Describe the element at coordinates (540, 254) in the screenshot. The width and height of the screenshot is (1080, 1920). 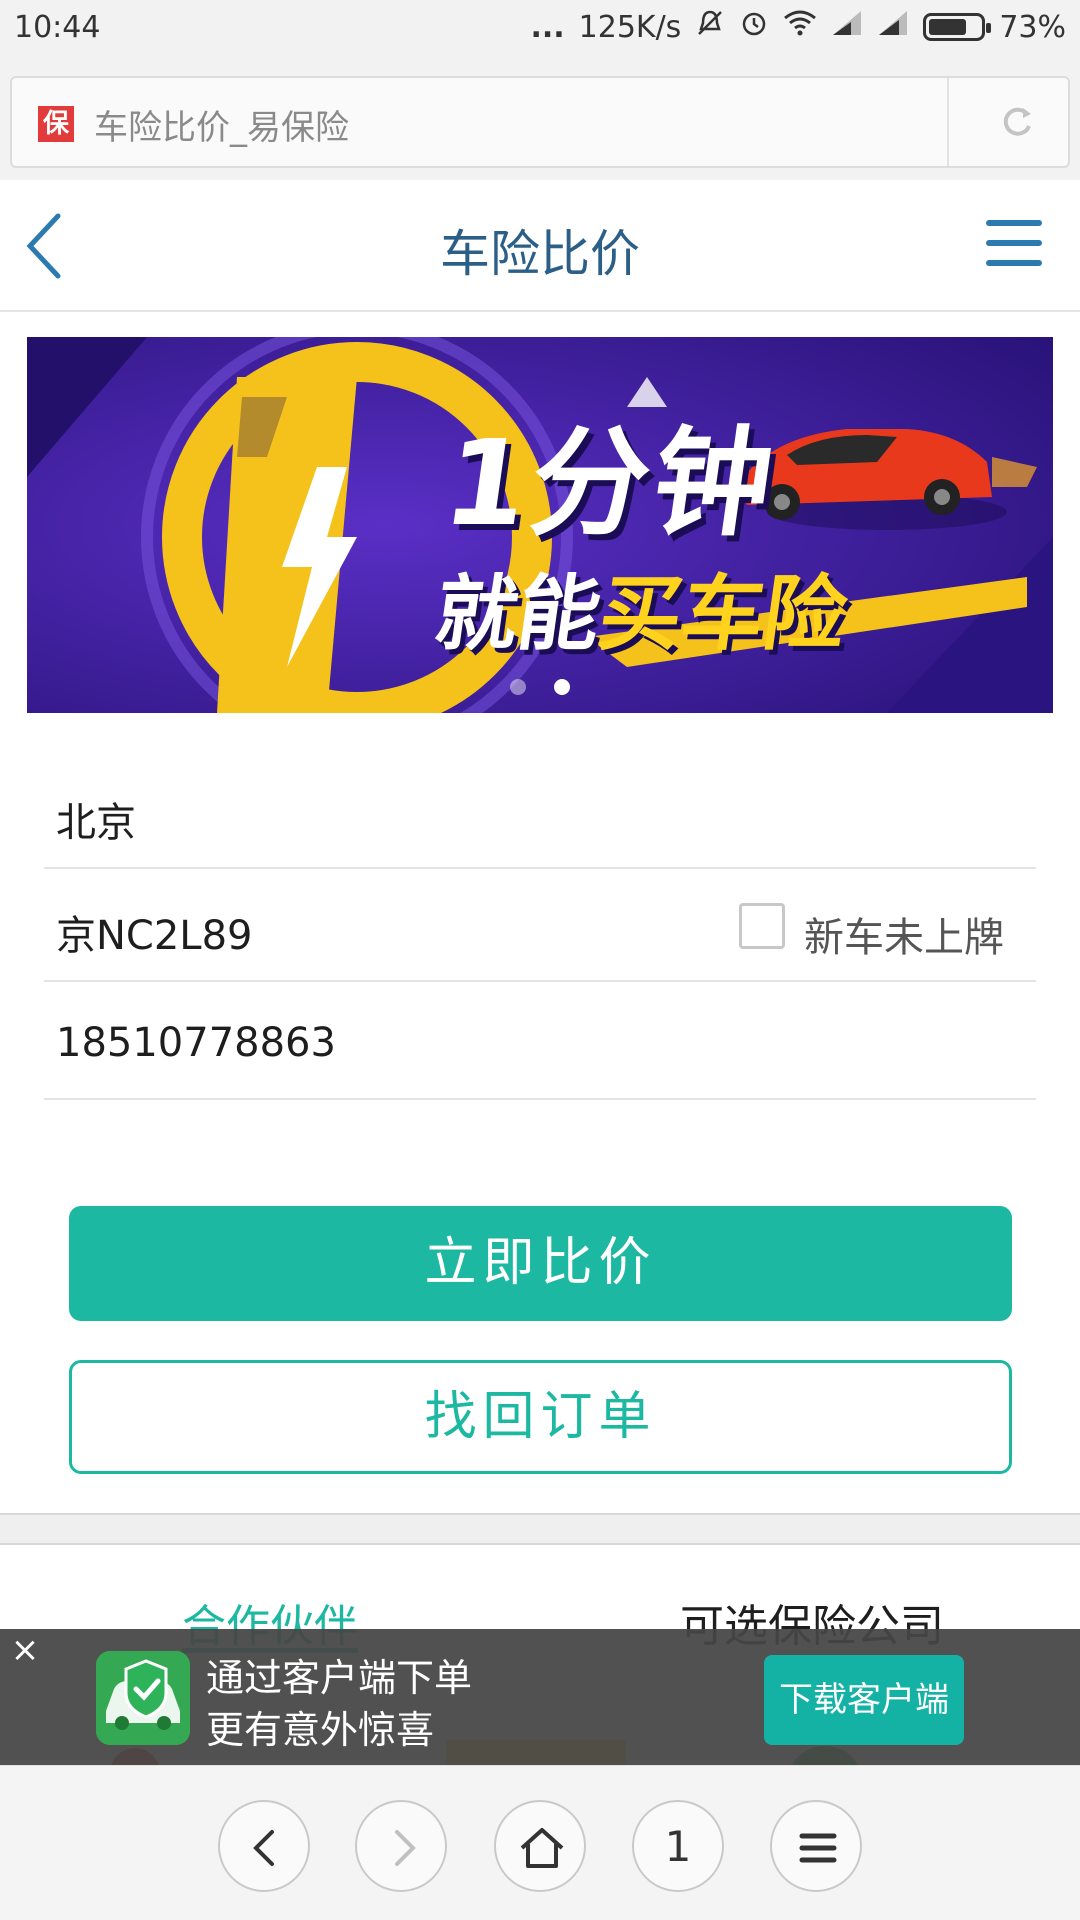
I see `page-title: 车险比价` at that location.